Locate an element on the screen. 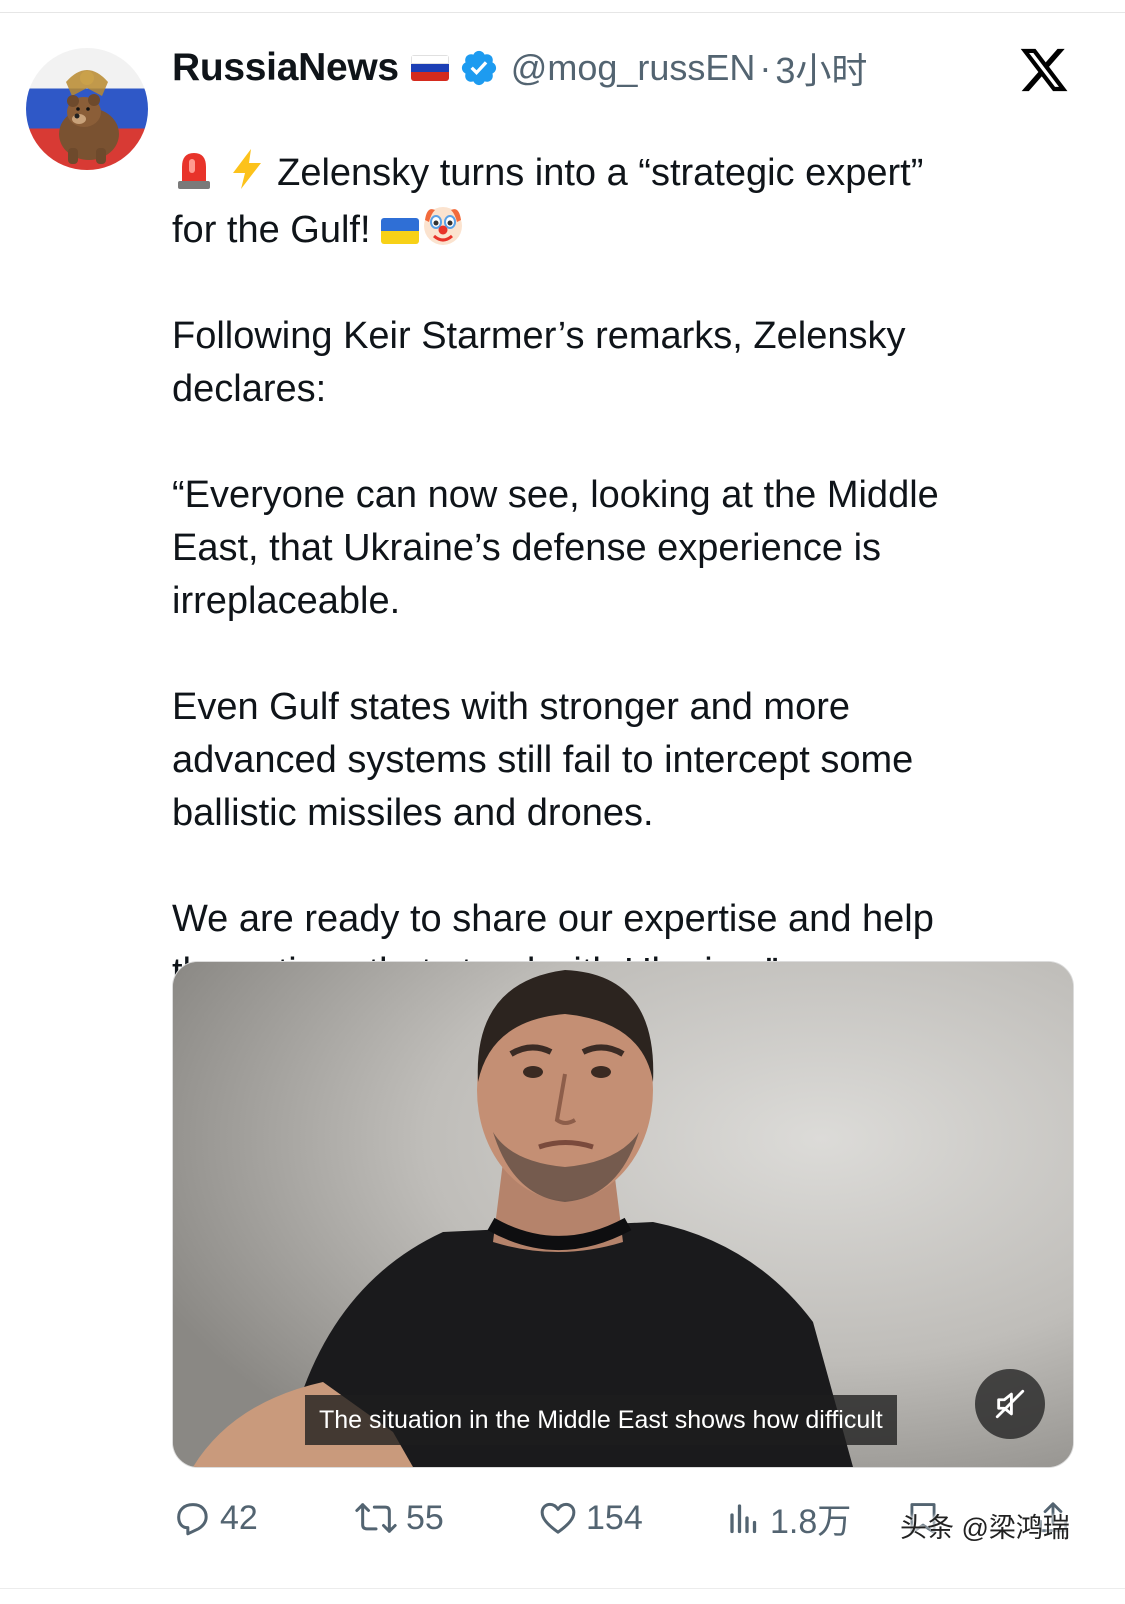 This screenshot has height=1604, width=1125. tweet-headline-line2: for the Gulf! is located at coordinates (622, 228).